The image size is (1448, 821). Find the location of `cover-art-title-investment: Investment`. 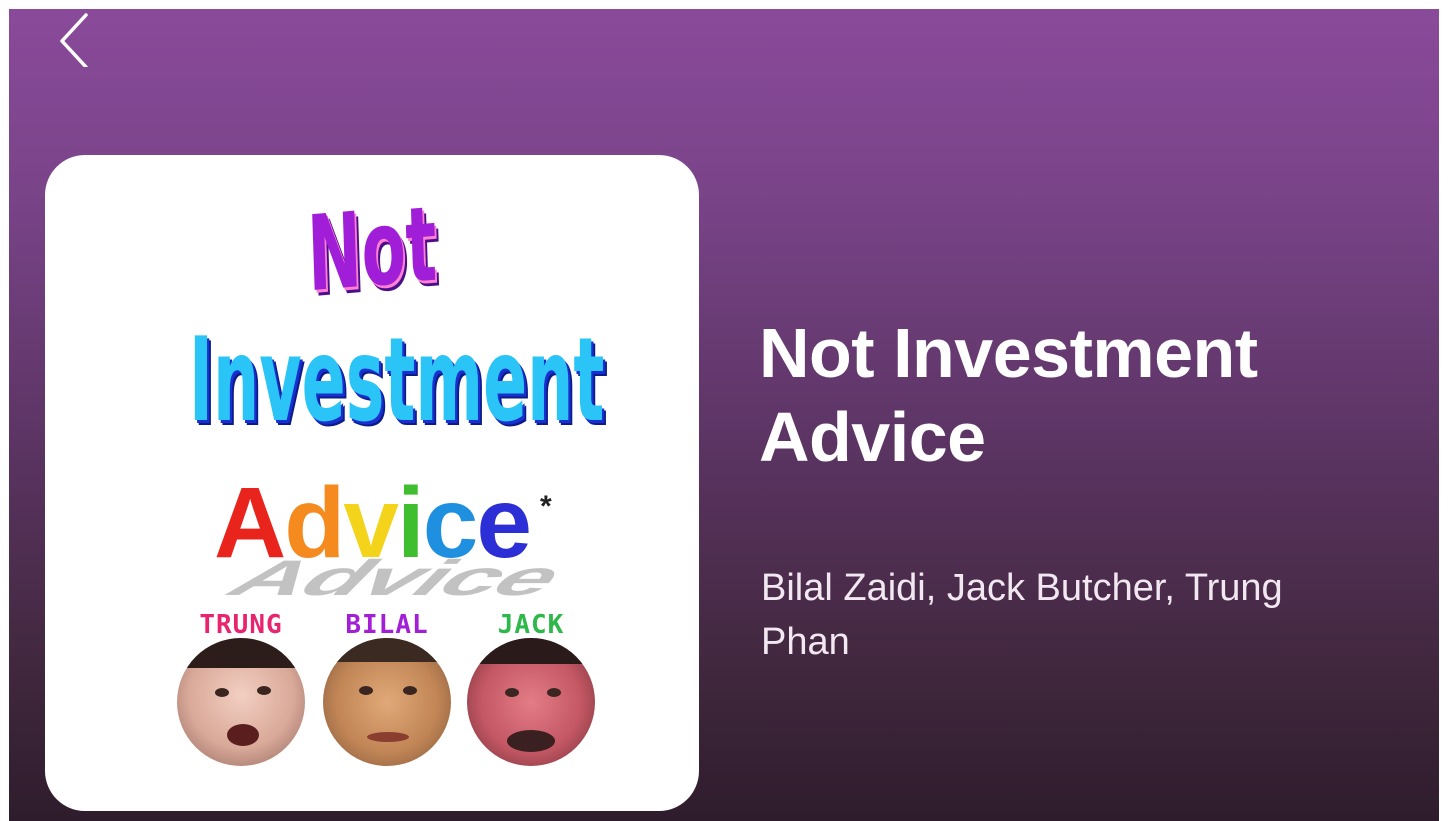

cover-art-title-investment: Investment is located at coordinates (396, 380).